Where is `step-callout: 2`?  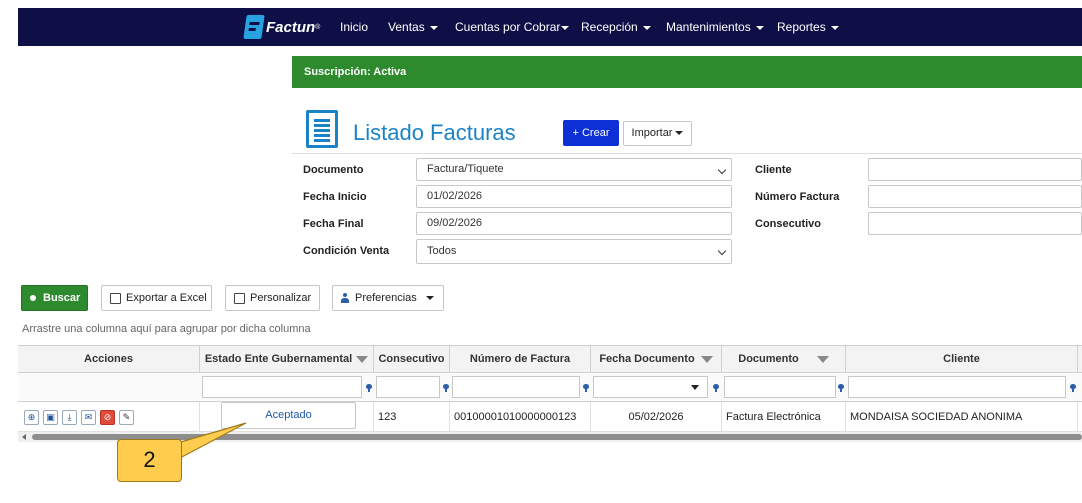 step-callout: 2 is located at coordinates (149, 460).